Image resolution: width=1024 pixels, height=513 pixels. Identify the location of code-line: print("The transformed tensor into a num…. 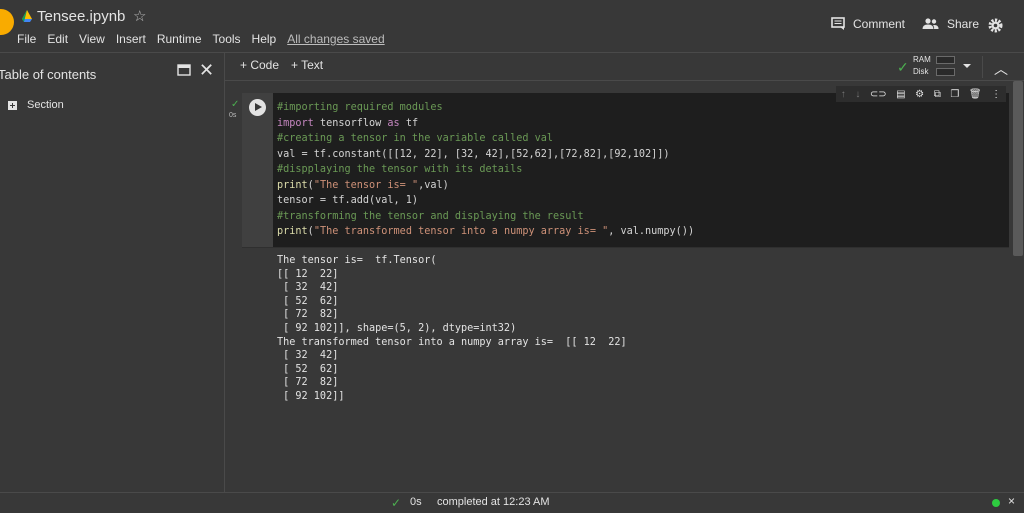
(485, 231).